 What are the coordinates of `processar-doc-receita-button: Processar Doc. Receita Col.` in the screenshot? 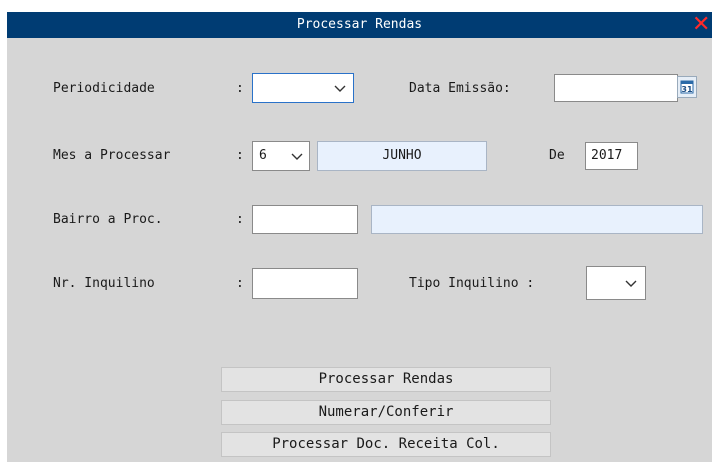 It's located at (386, 444).